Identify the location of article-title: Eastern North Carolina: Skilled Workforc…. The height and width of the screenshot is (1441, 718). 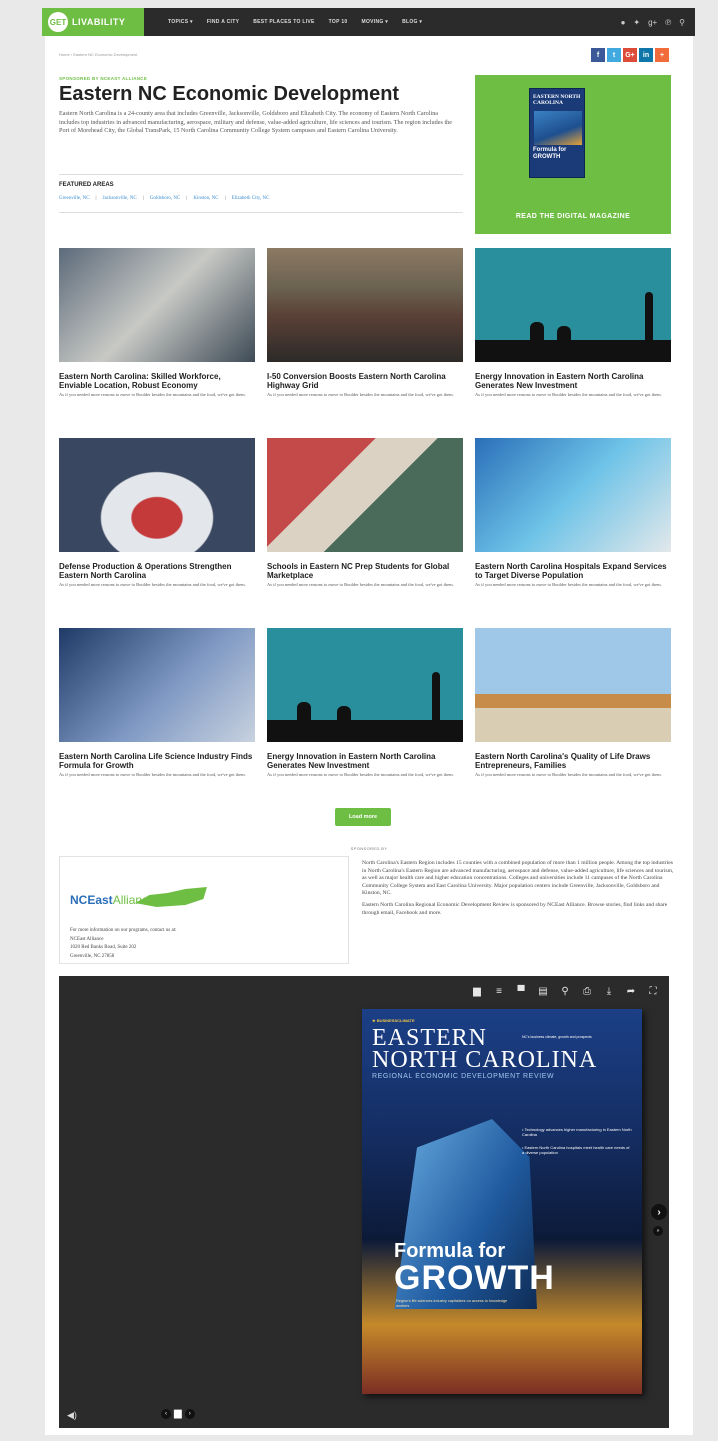
(157, 381).